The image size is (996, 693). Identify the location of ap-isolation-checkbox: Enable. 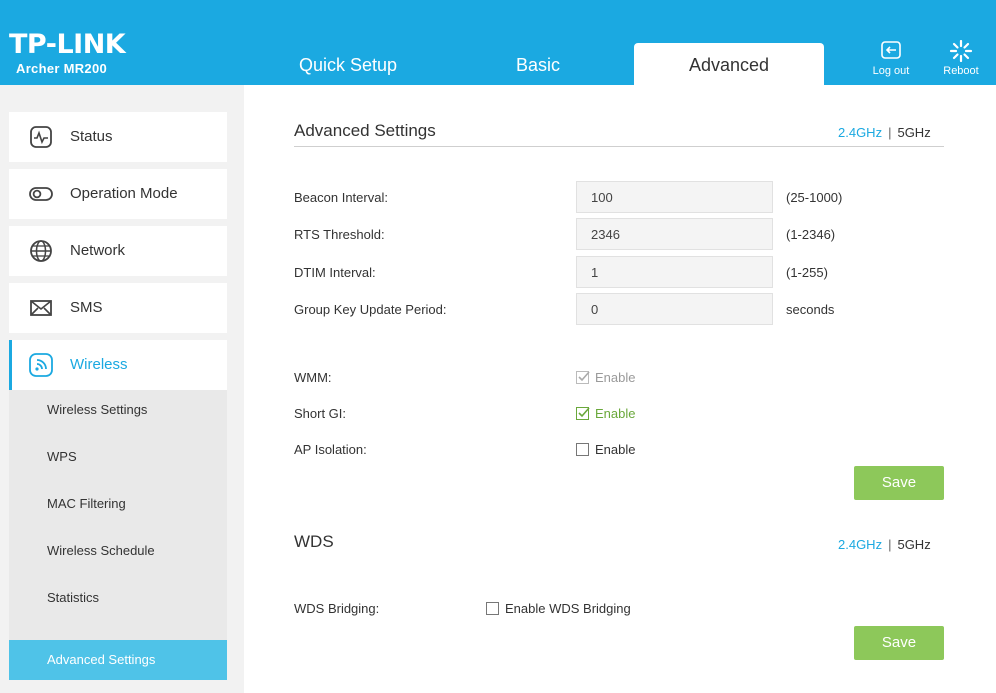
(605, 449).